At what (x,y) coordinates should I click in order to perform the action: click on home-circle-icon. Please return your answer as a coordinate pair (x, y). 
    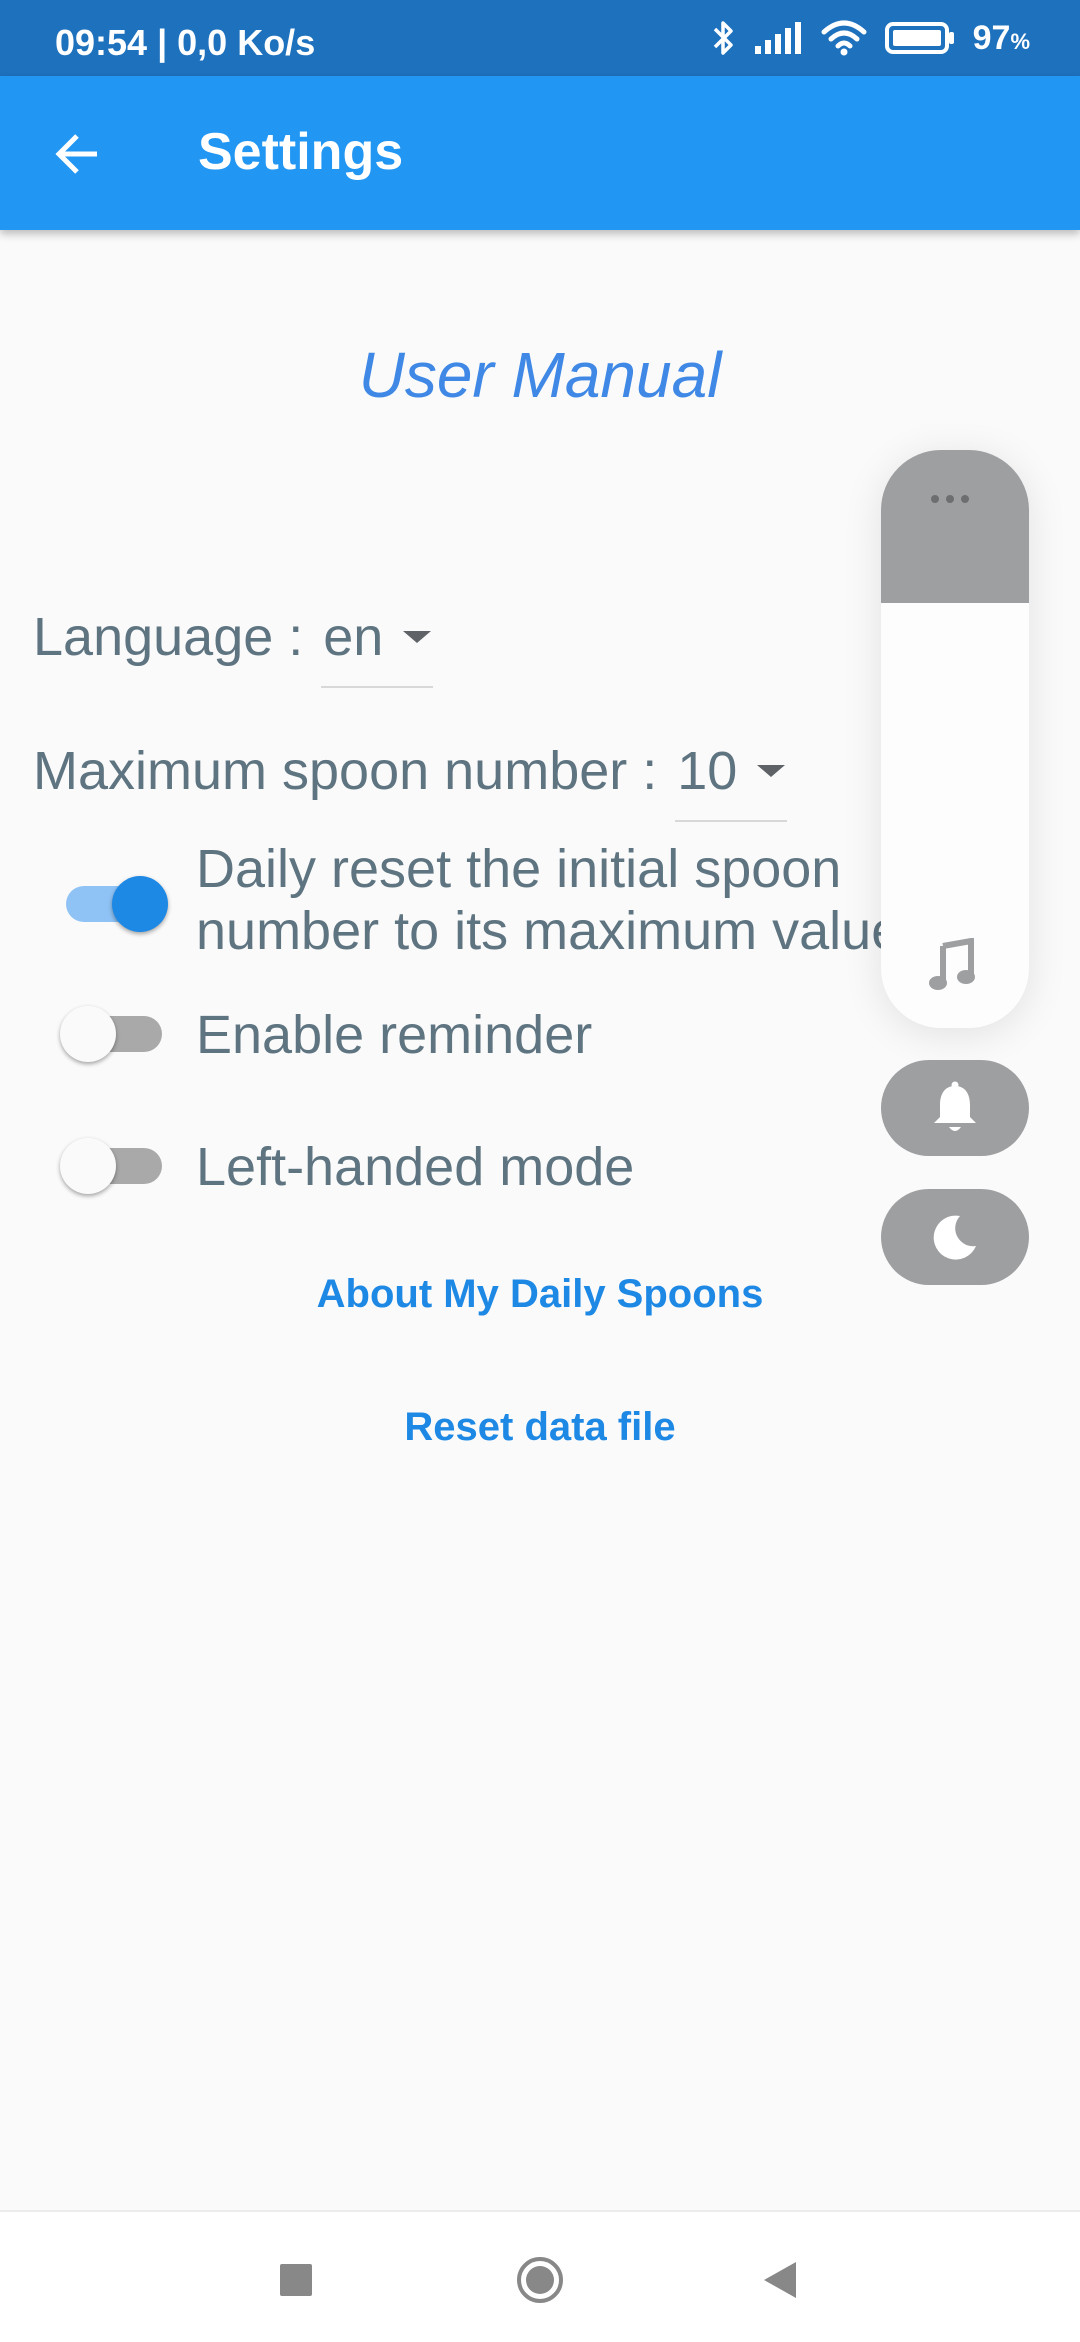
    Looking at the image, I should click on (540, 2280).